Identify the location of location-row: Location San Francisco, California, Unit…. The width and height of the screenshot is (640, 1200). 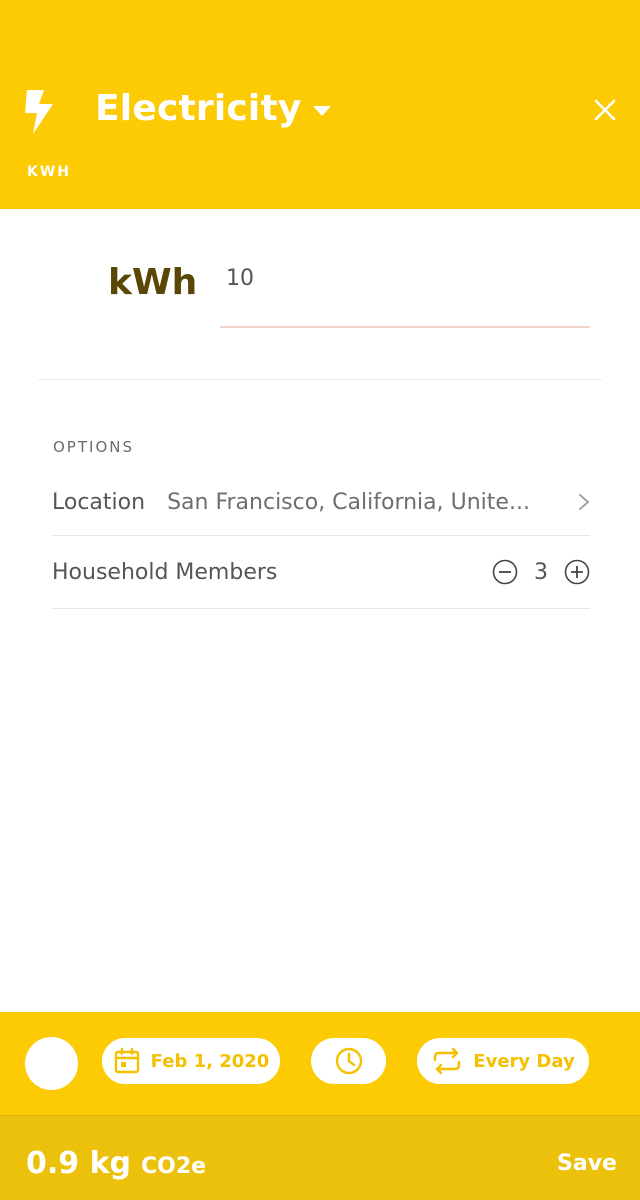
(321, 502).